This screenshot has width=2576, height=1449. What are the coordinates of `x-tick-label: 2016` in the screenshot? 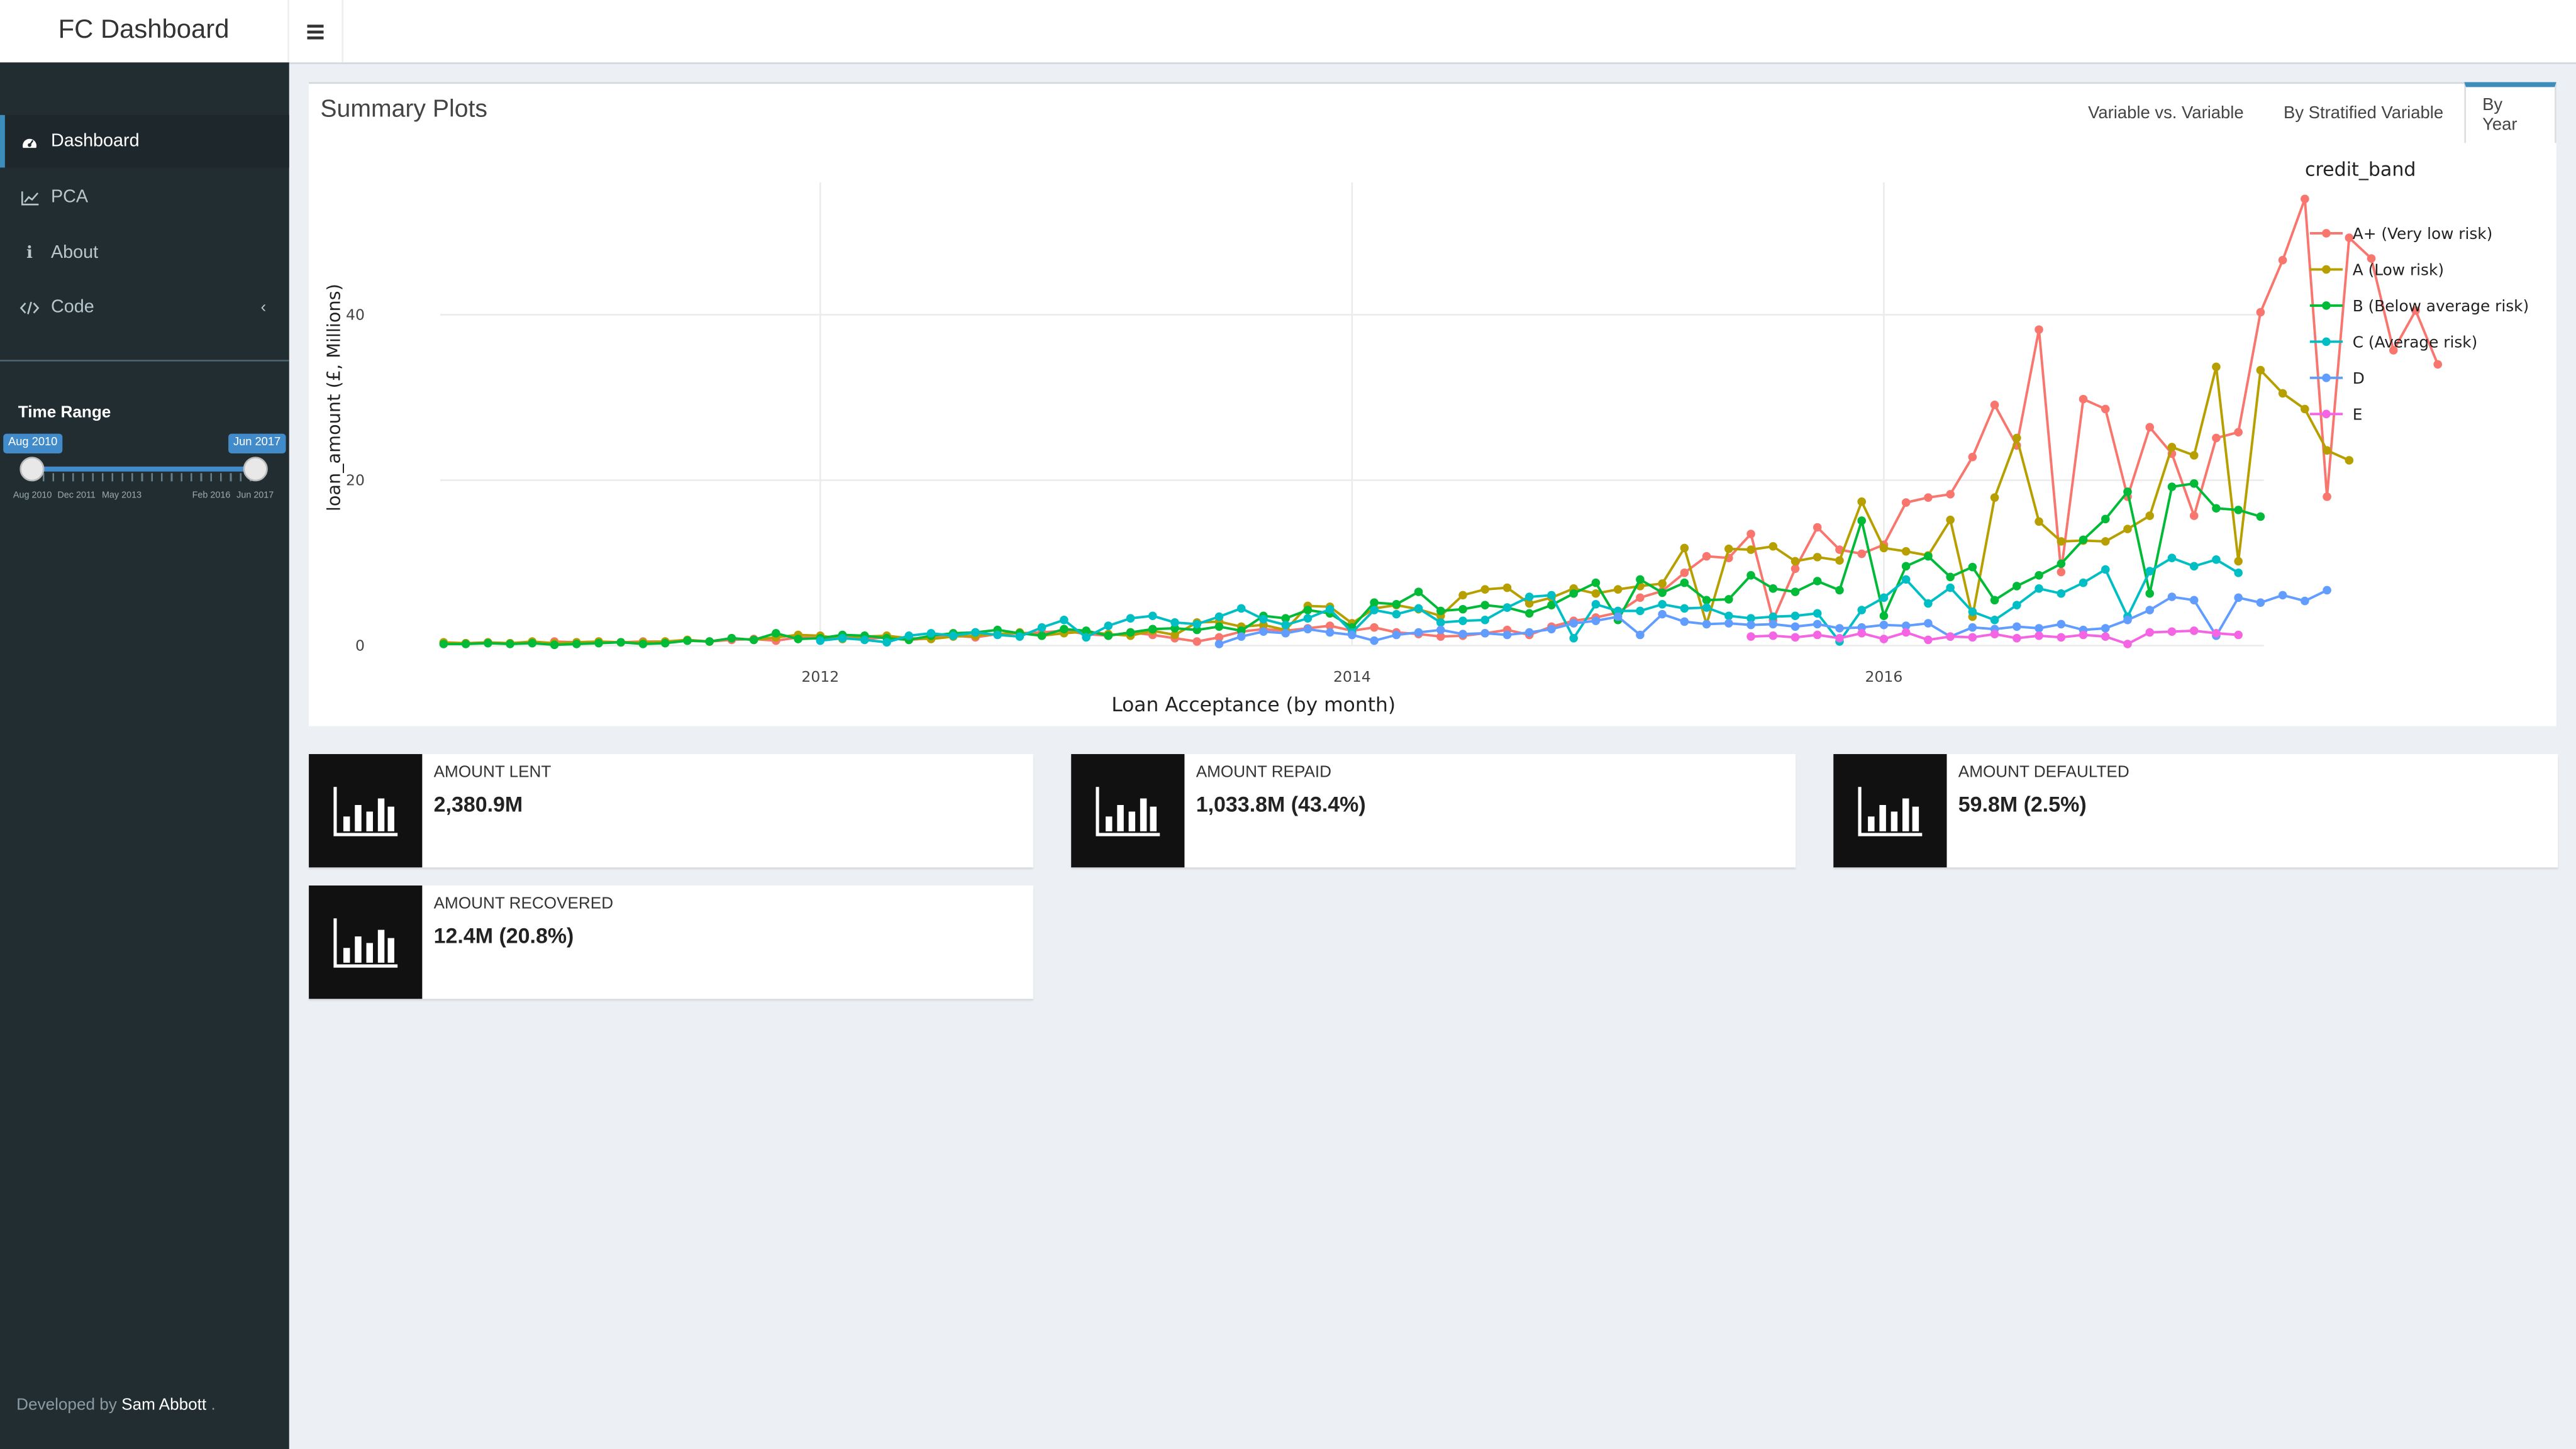 It's located at (1884, 677).